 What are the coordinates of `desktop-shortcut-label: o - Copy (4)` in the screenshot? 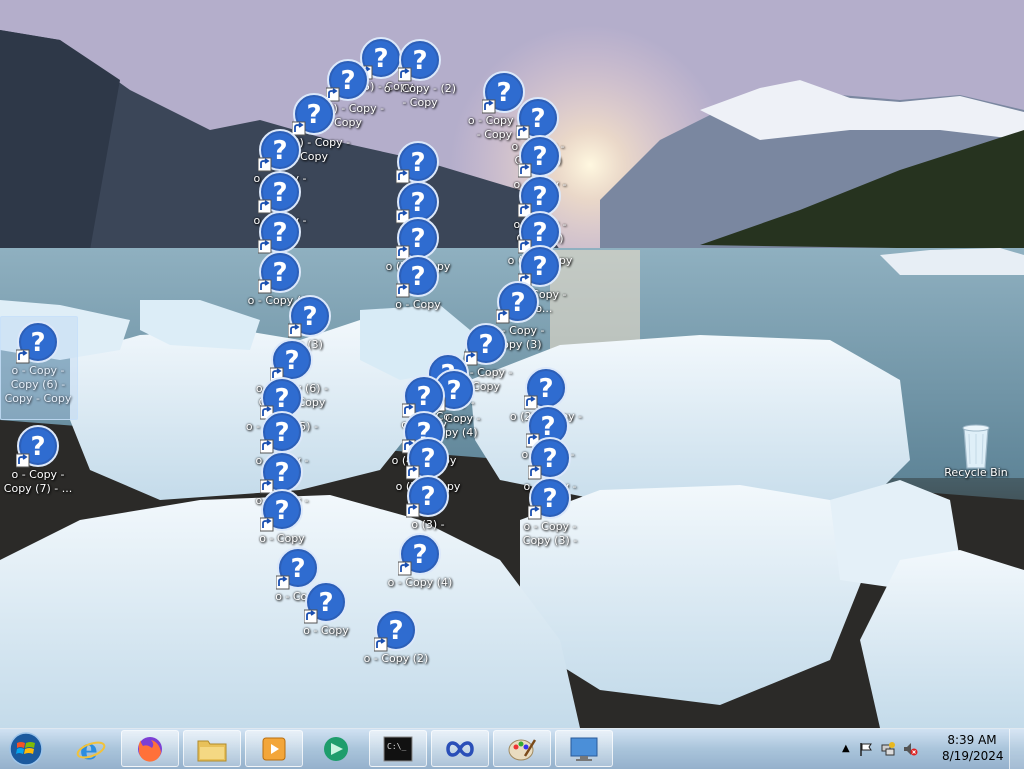 It's located at (420, 582).